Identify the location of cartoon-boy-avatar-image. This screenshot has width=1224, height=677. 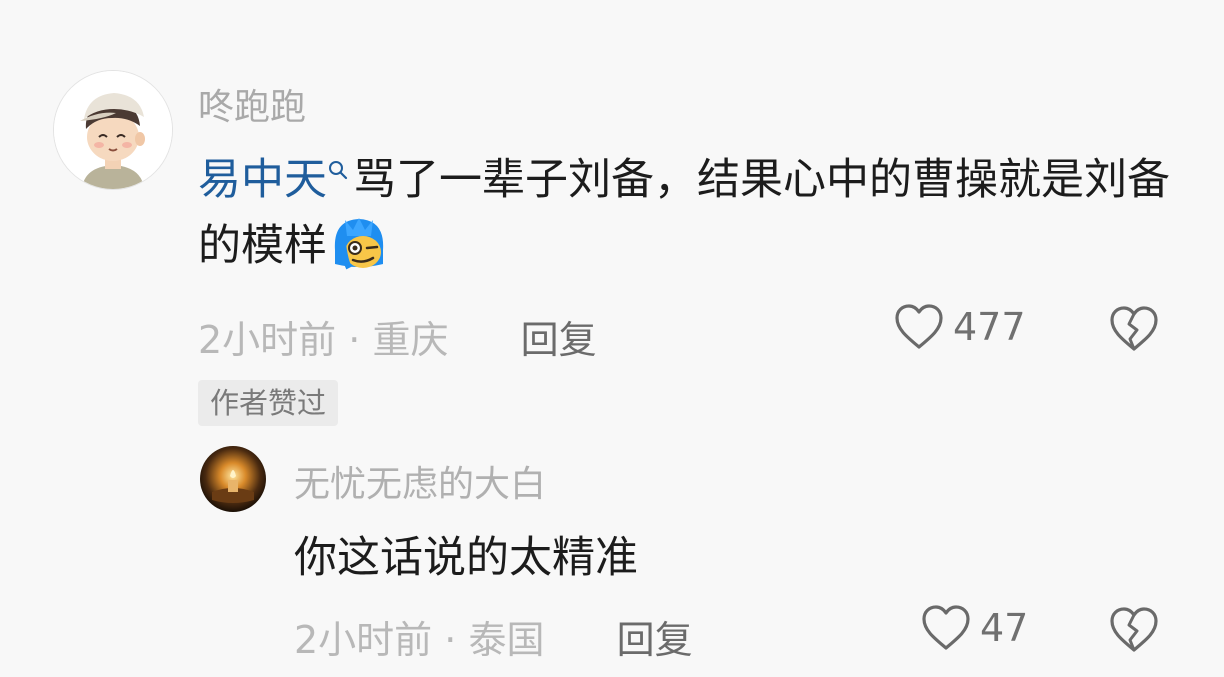
(113, 130).